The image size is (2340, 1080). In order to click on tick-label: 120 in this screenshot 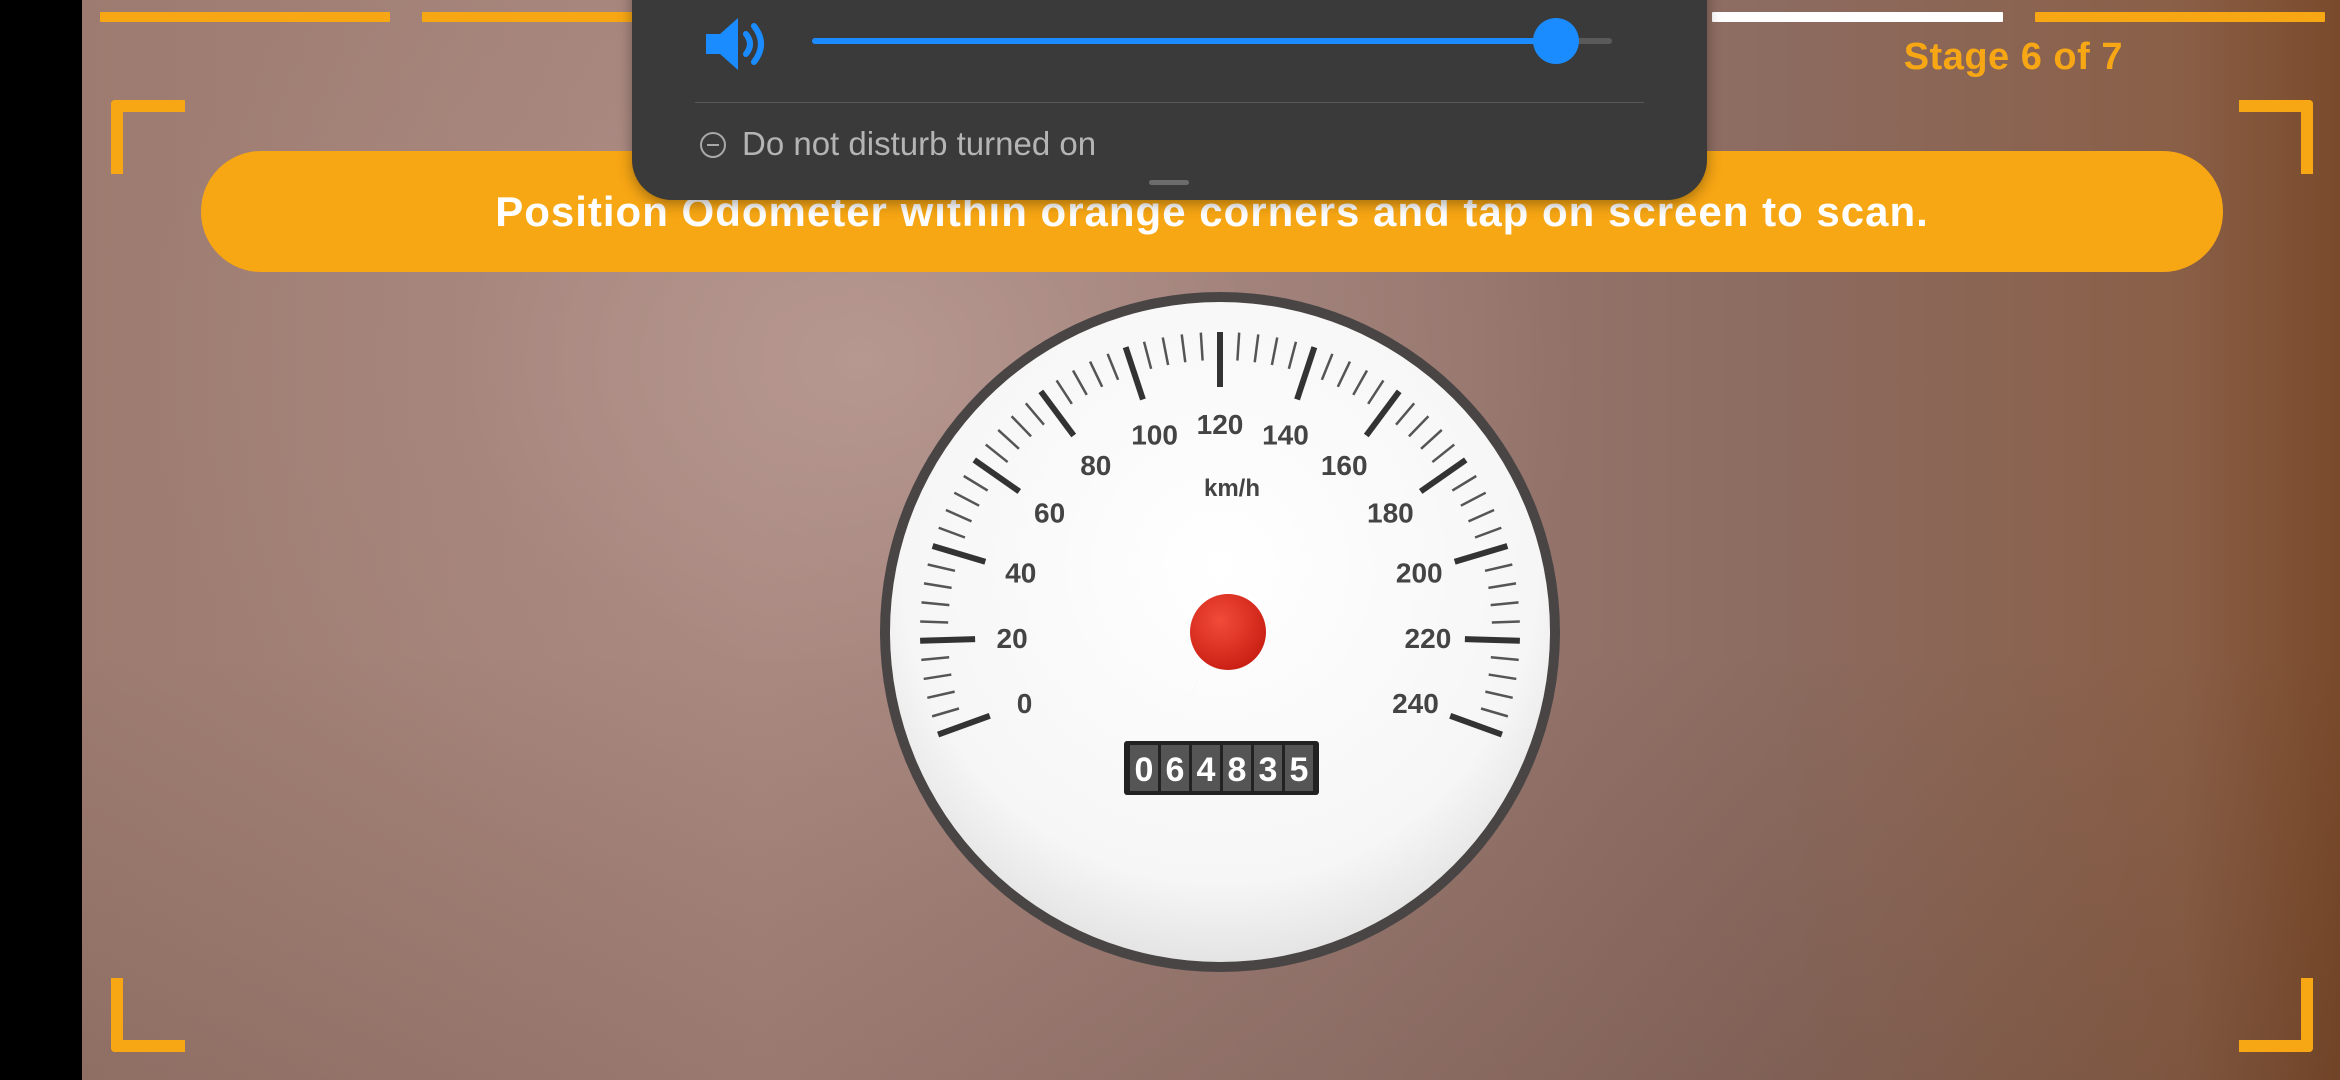, I will do `click(1220, 424)`.